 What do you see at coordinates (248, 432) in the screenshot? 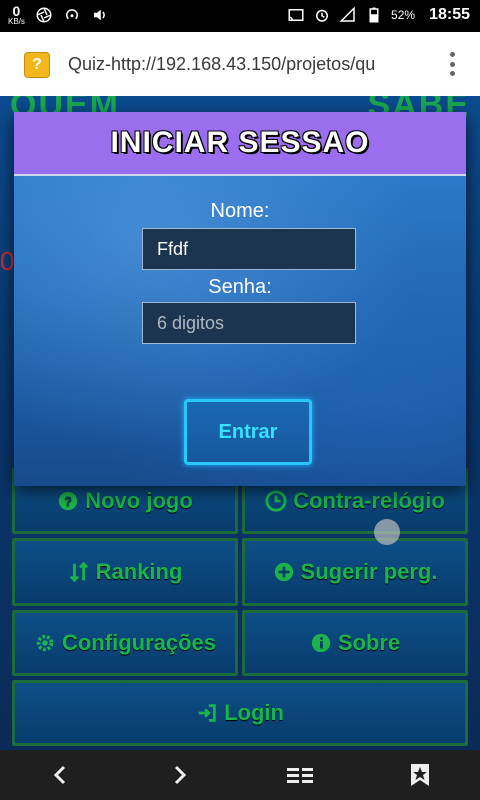
I see `enter-button: Entrar` at bounding box center [248, 432].